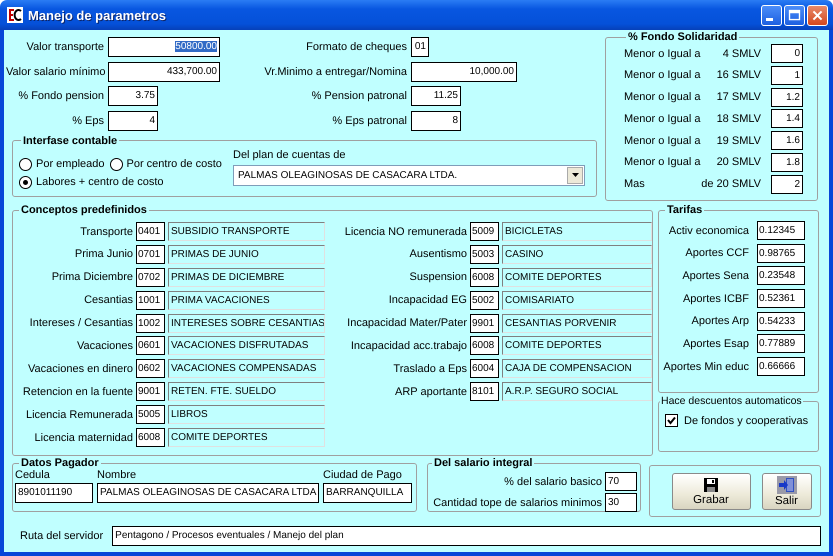  Describe the element at coordinates (164, 72) in the screenshot. I see `input-field: 433,700.00` at that location.